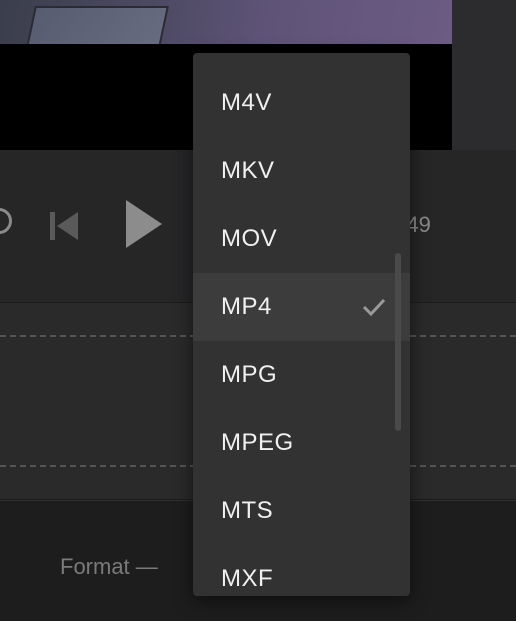  I want to click on menu-scrollbar, so click(398, 342).